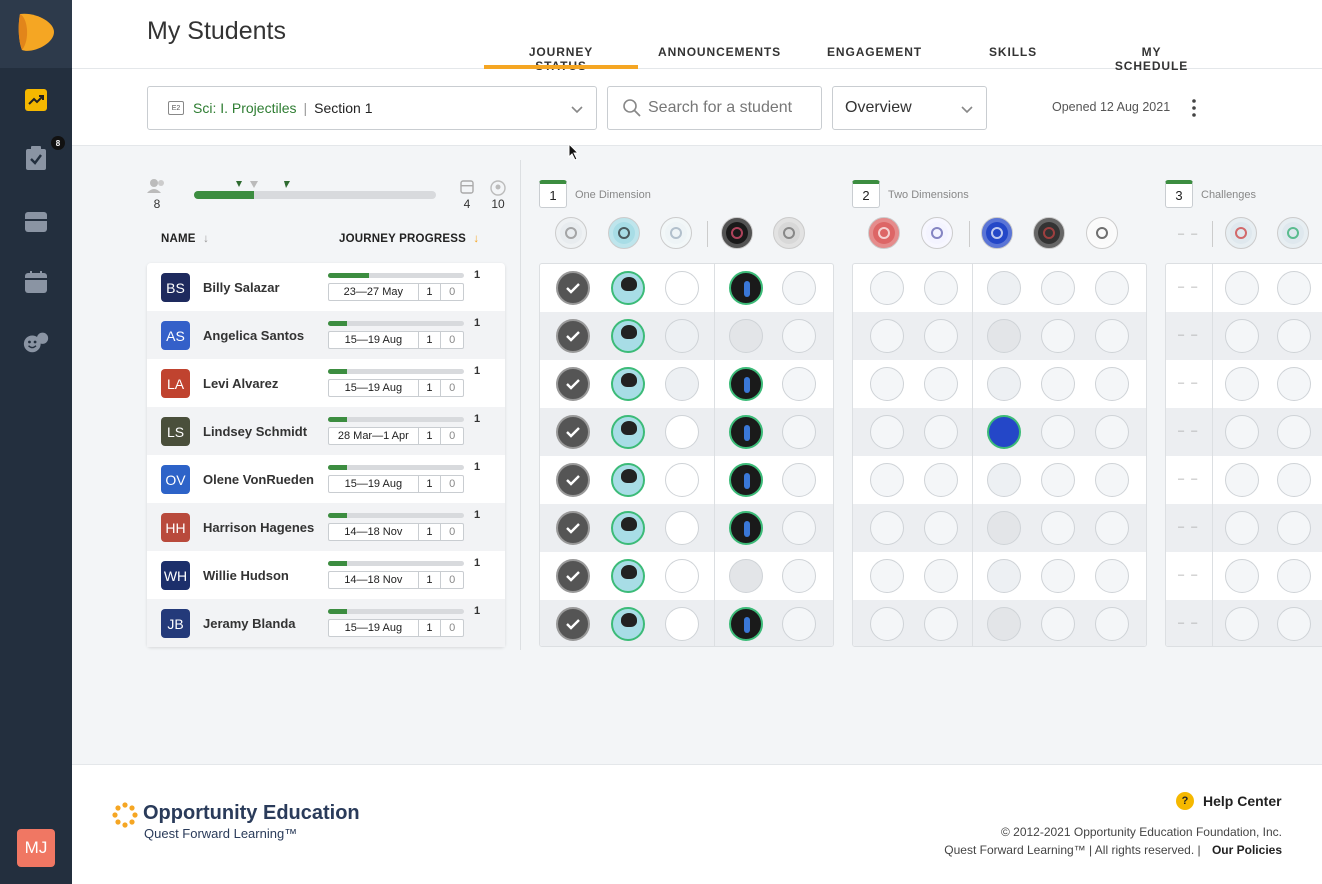 This screenshot has width=1322, height=884. What do you see at coordinates (240, 383) in the screenshot?
I see `student-name: Levi Alvarez` at bounding box center [240, 383].